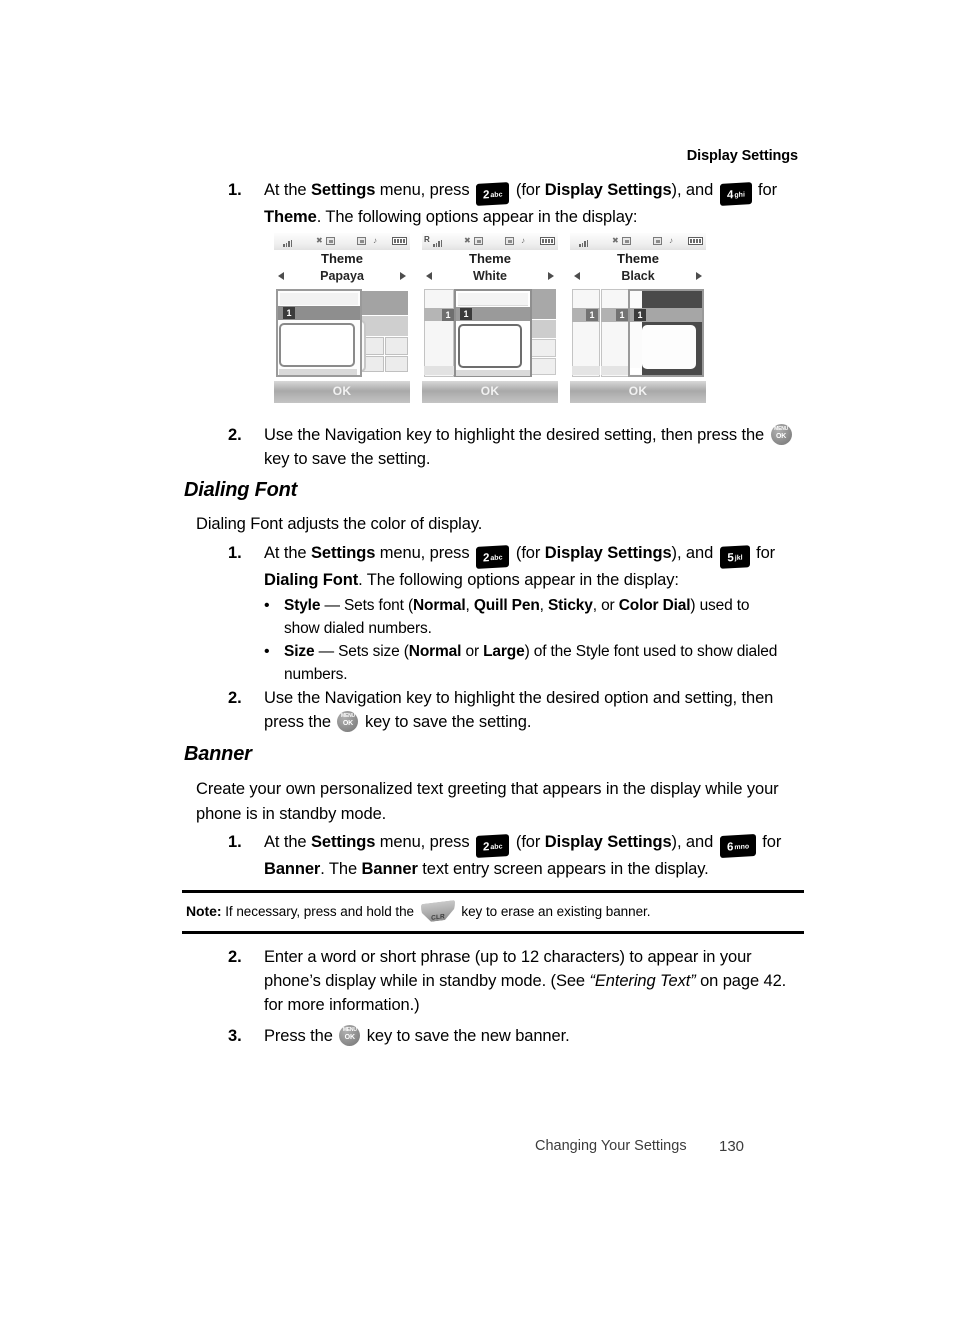  I want to click on section-heading-dialing-font: Dialing Font, so click(241, 490).